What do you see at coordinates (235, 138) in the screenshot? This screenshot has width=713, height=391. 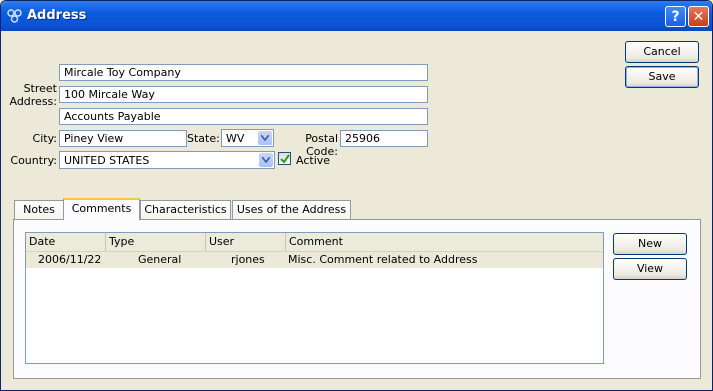 I see `state-value: WV` at bounding box center [235, 138].